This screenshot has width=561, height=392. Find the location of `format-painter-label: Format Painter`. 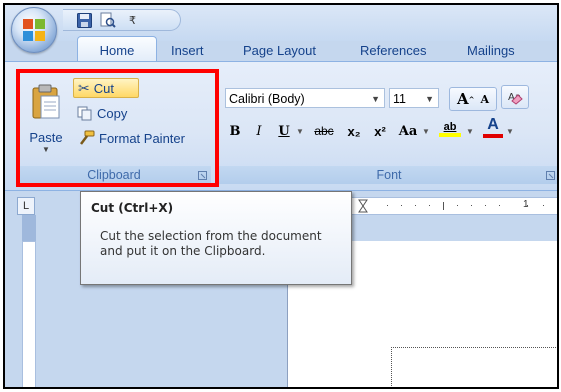

format-painter-label: Format Painter is located at coordinates (142, 138).